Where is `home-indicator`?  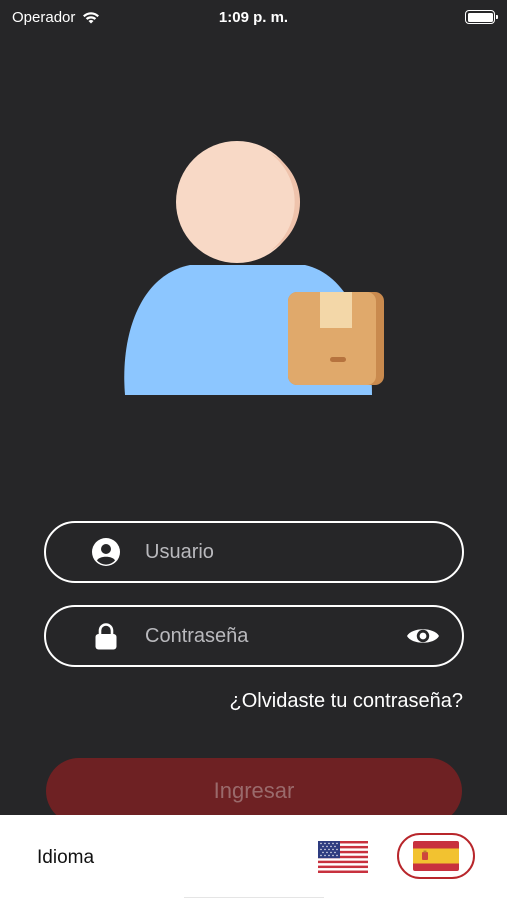
home-indicator is located at coordinates (253, 897).